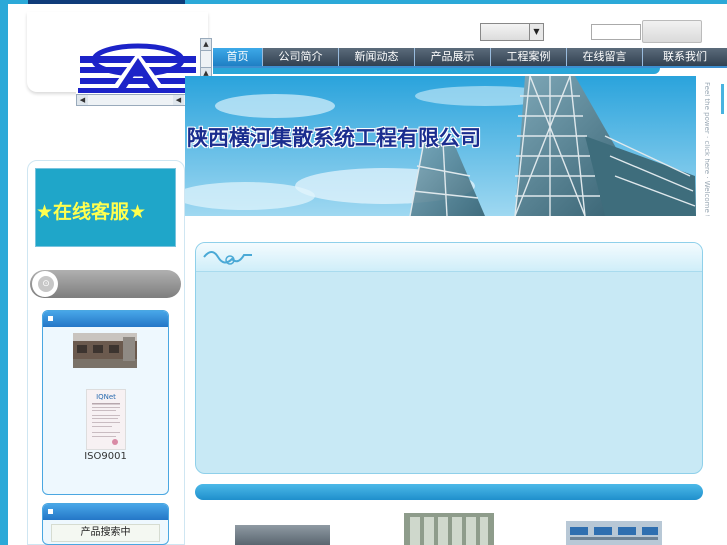 The height and width of the screenshot is (545, 727). What do you see at coordinates (605, 57) in the screenshot?
I see `nav-item-message: 在线留言` at bounding box center [605, 57].